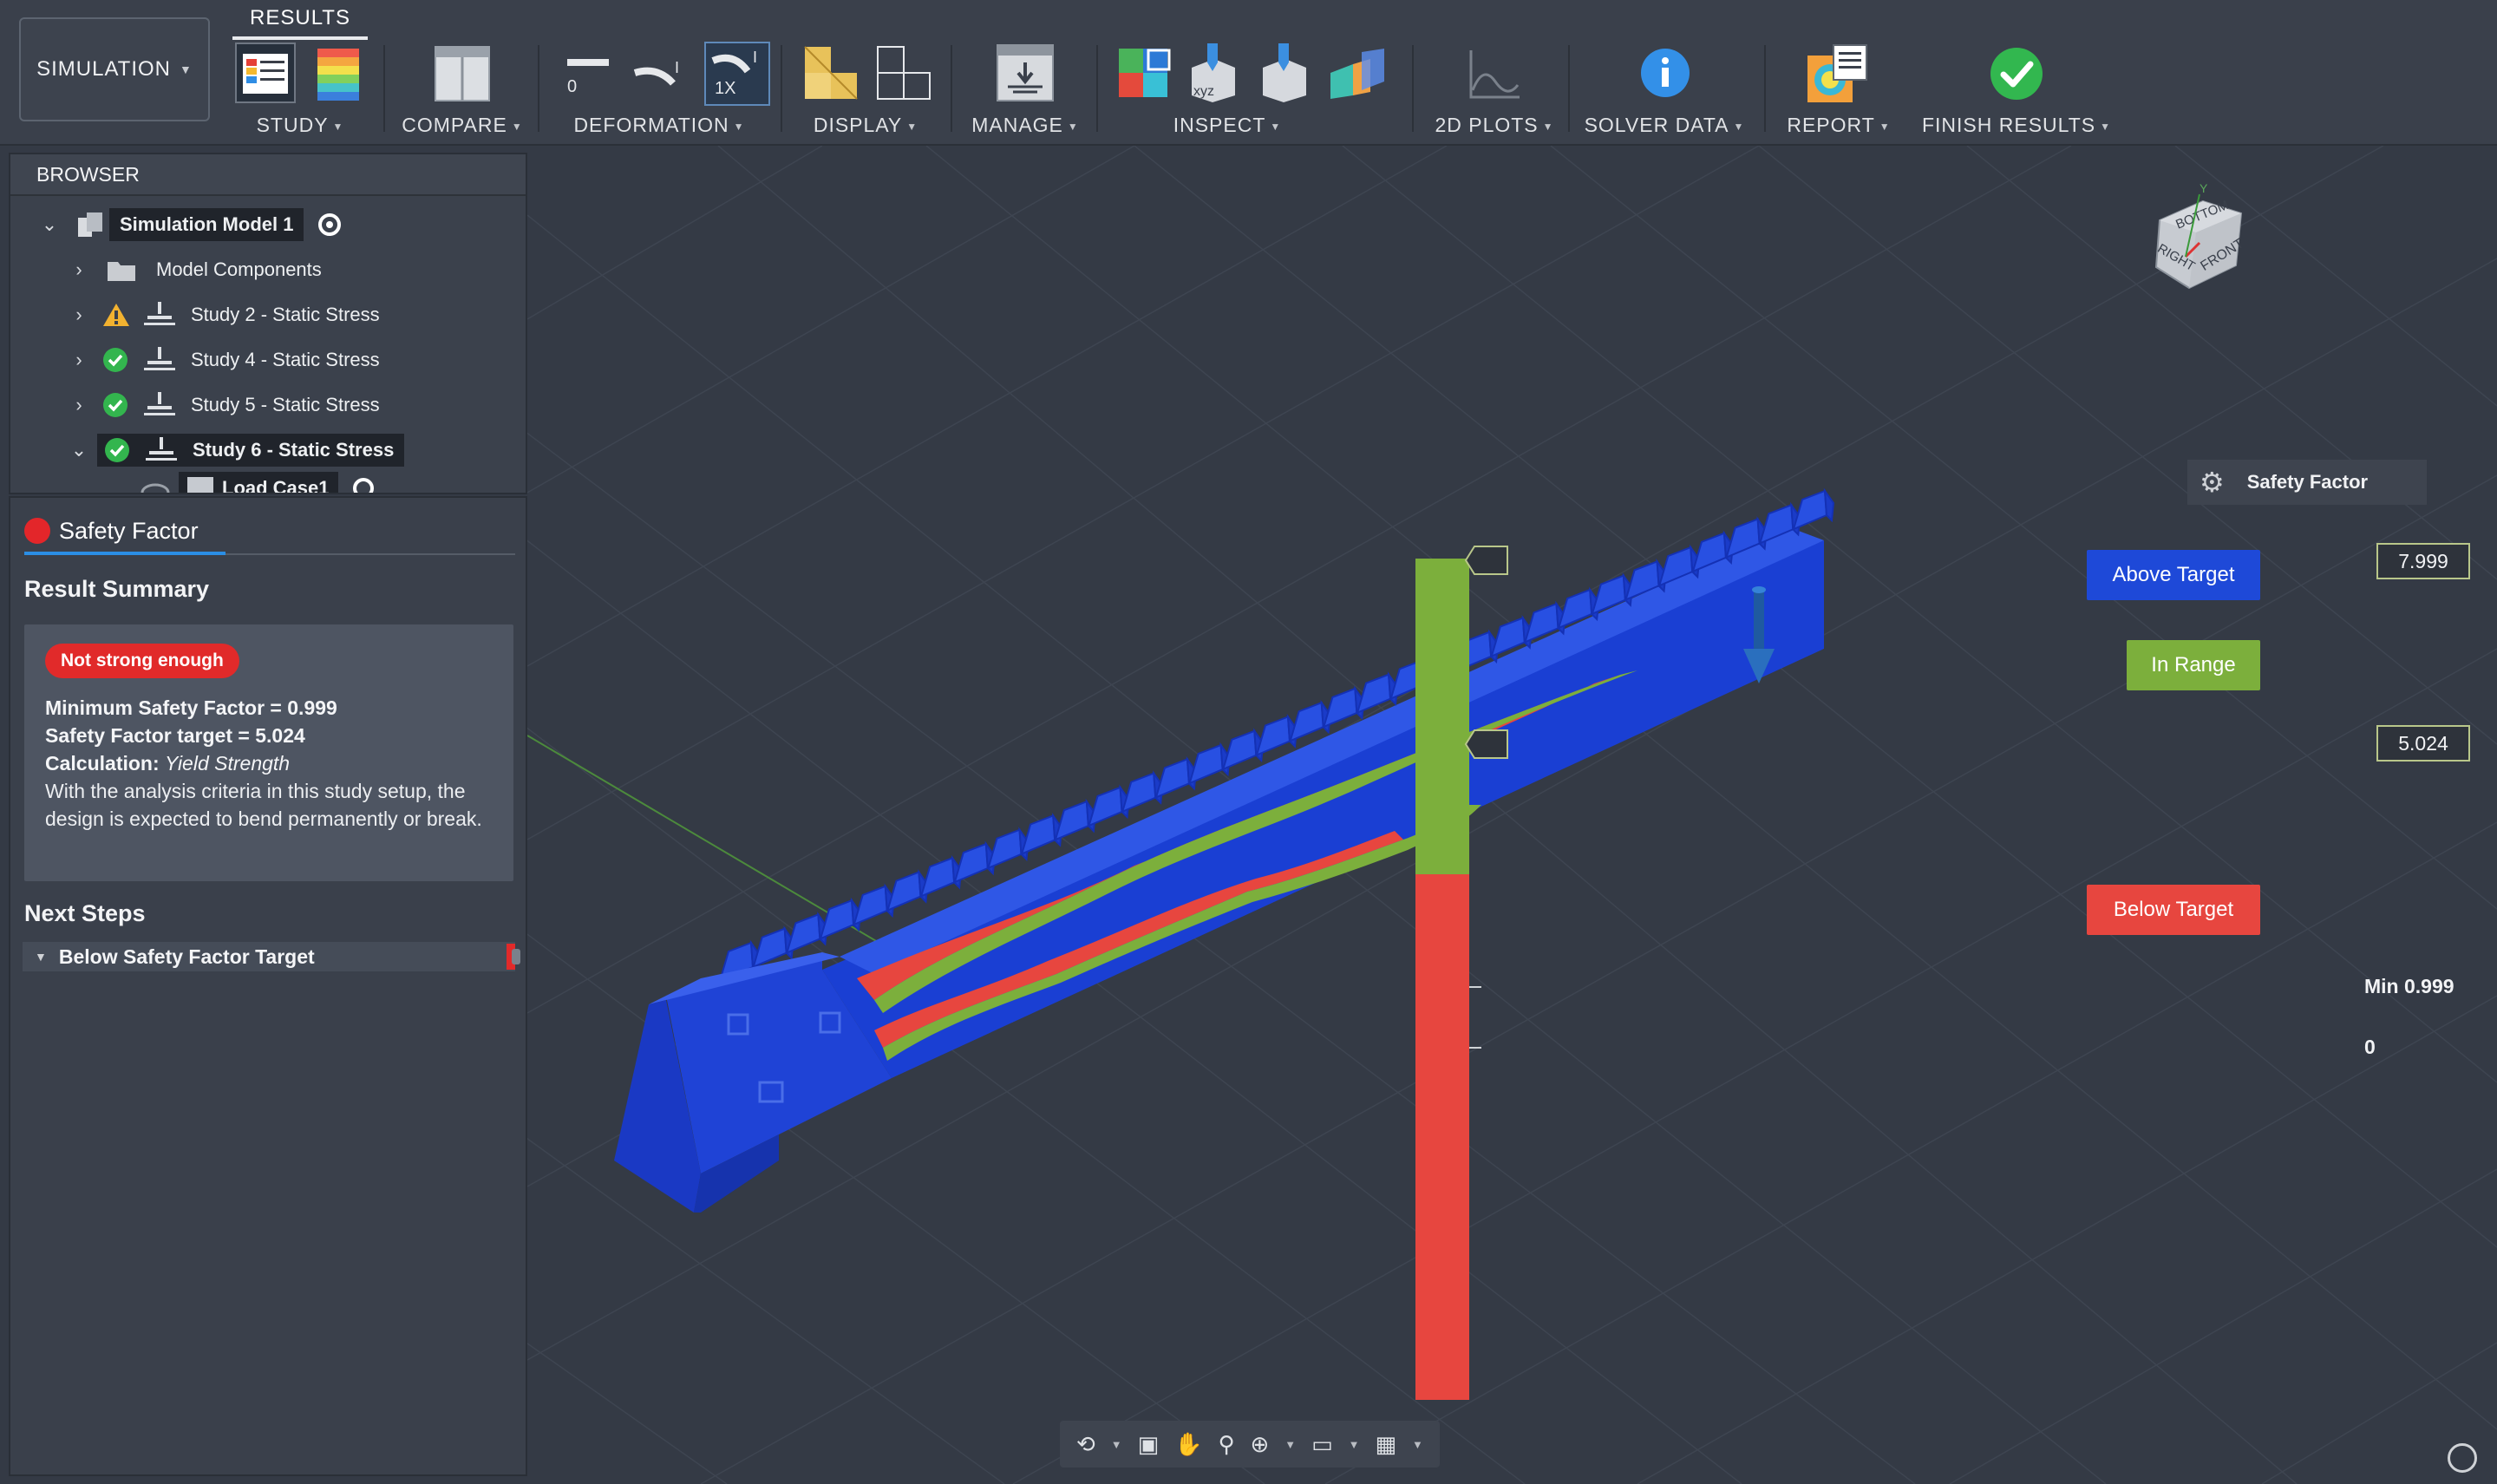 The width and height of the screenshot is (2497, 1484). Describe the element at coordinates (462, 125) in the screenshot. I see `compare-menu: COMPARE ▼` at that location.